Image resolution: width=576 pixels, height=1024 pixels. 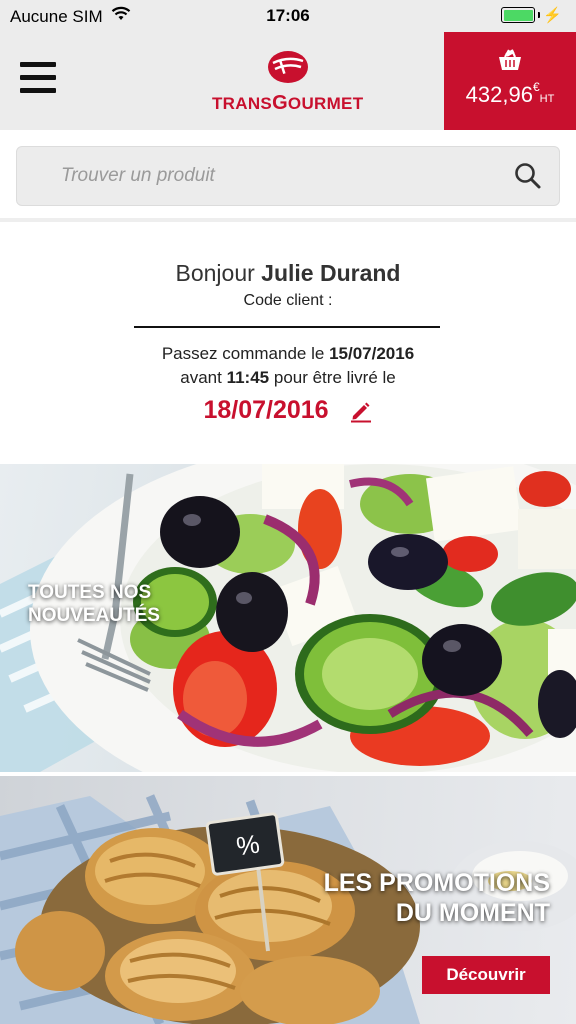 What do you see at coordinates (288, 353) in the screenshot?
I see `order-date-line: Passez commande le 15/07/2016` at bounding box center [288, 353].